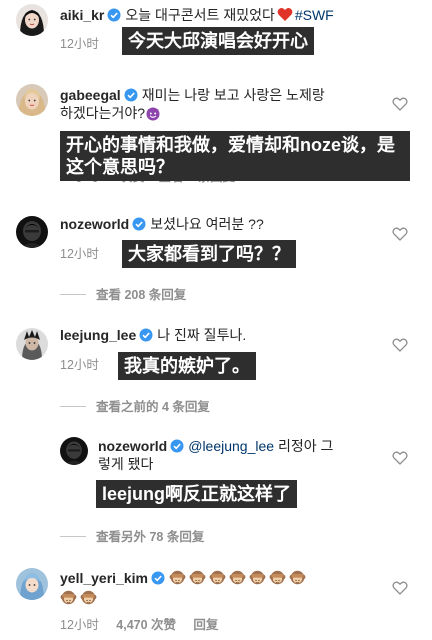 This screenshot has height=640, width=432. I want to click on username-gabeegal: gabeegal, so click(90, 95).